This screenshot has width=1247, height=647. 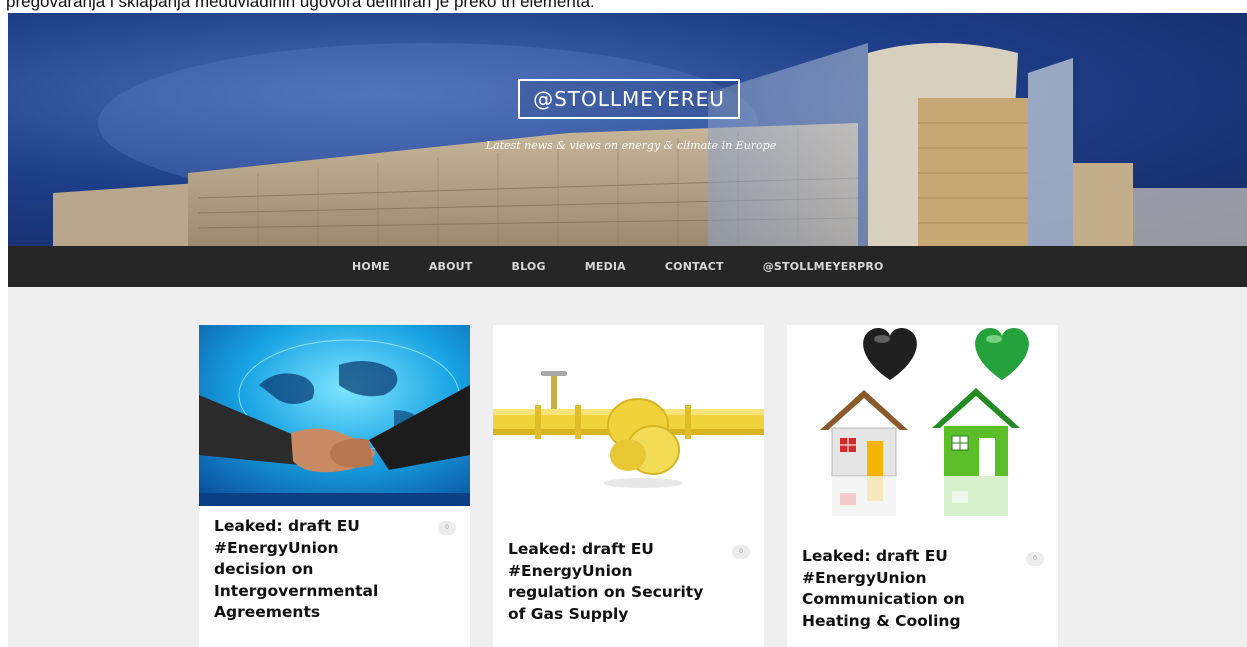 I want to click on knotted-gas-pipe-image, so click(x=628, y=427).